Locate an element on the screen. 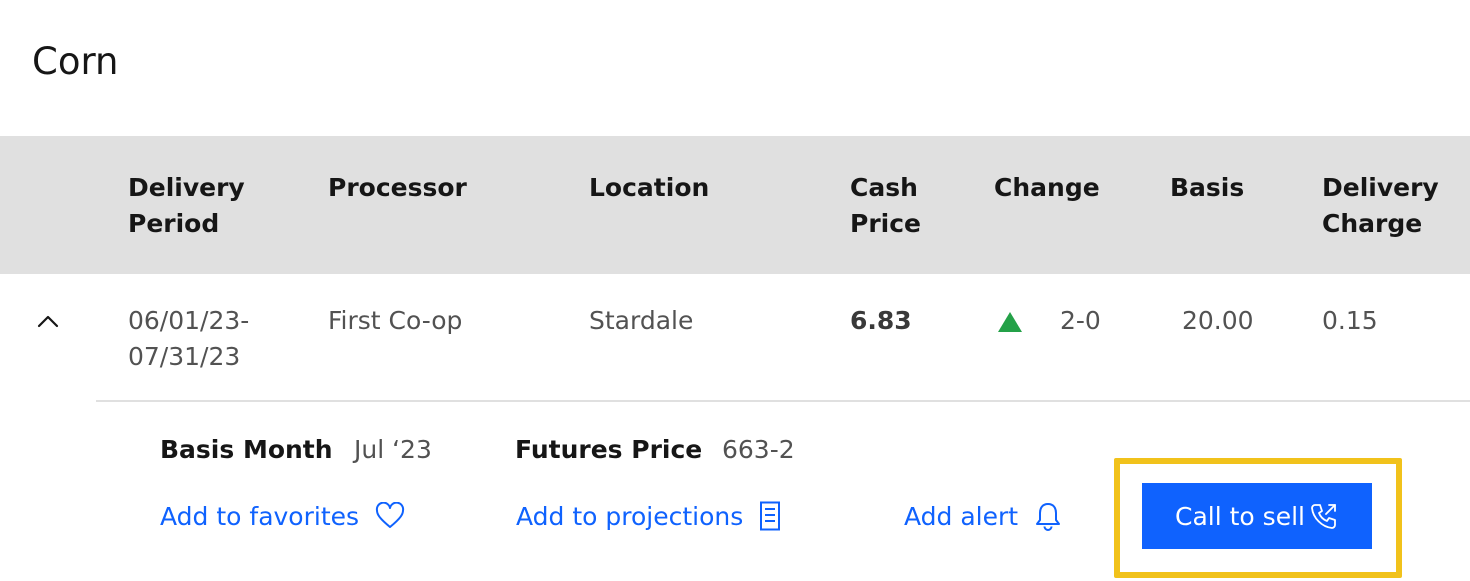 Image resolution: width=1470 pixels, height=581 pixels. column-header-delivery-charge: Delivery Charge is located at coordinates (1380, 206).